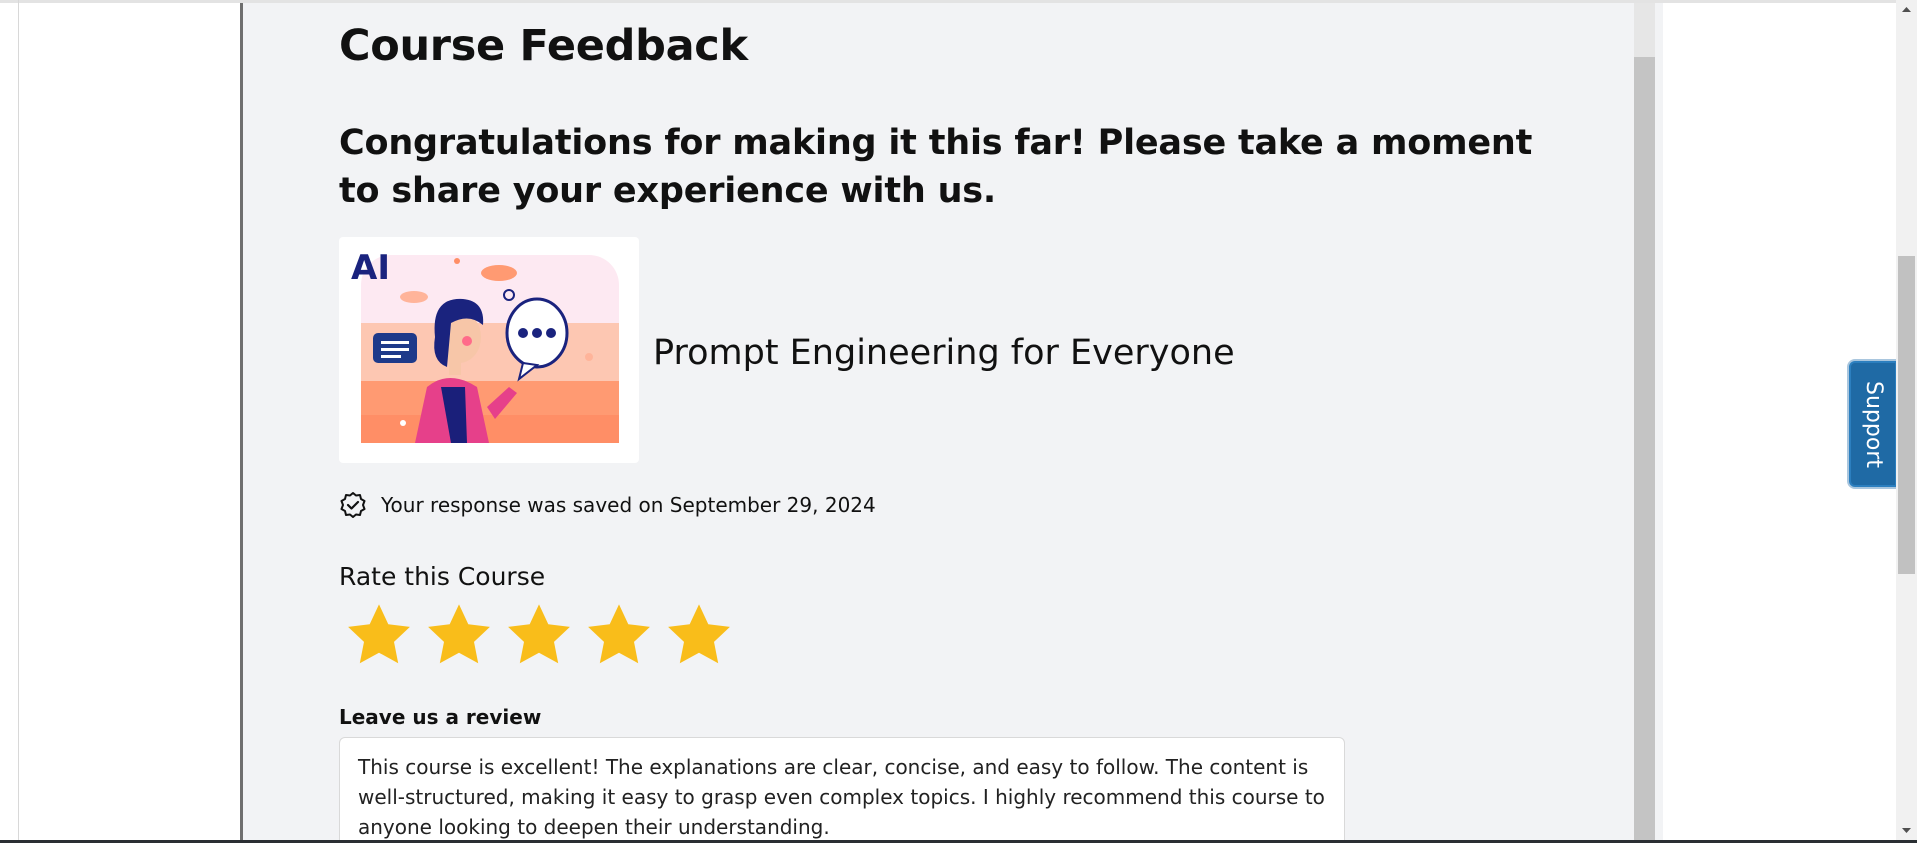 Image resolution: width=1917 pixels, height=843 pixels. What do you see at coordinates (1906, 415) in the screenshot?
I see `page-scrollbar-thumb` at bounding box center [1906, 415].